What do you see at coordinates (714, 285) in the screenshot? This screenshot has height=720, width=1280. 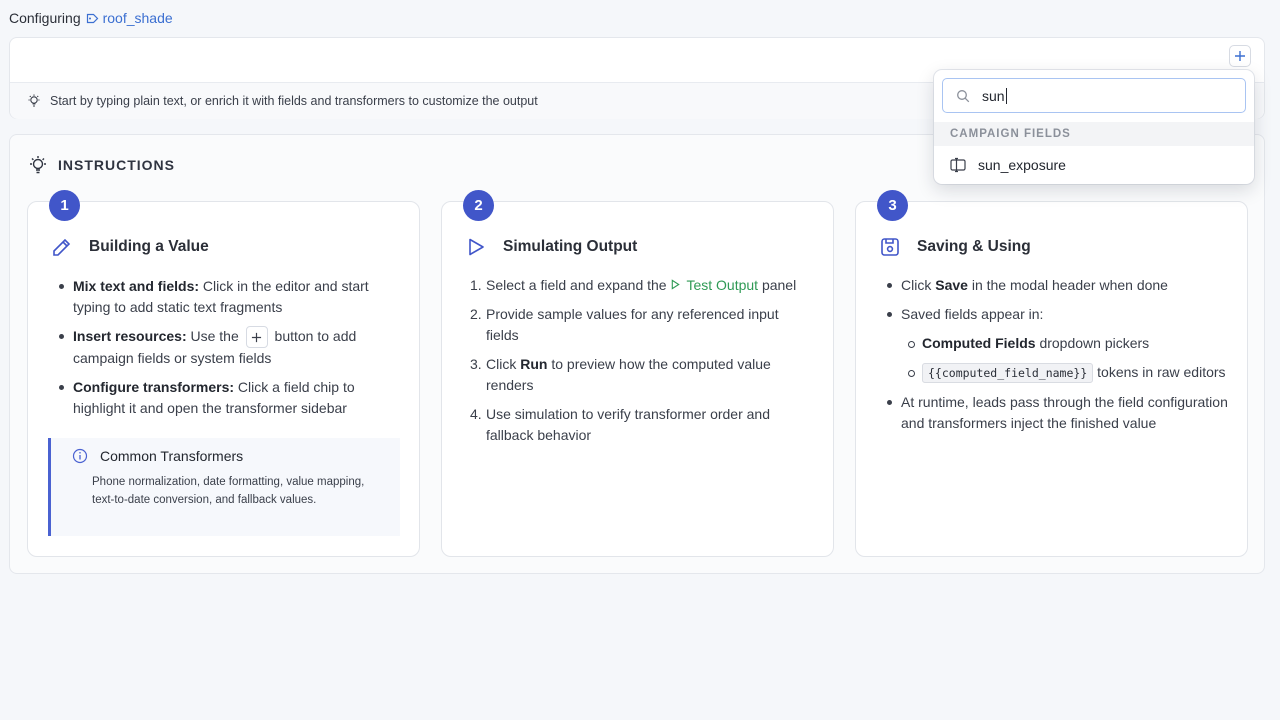 I see `test-output-link: Test Output` at bounding box center [714, 285].